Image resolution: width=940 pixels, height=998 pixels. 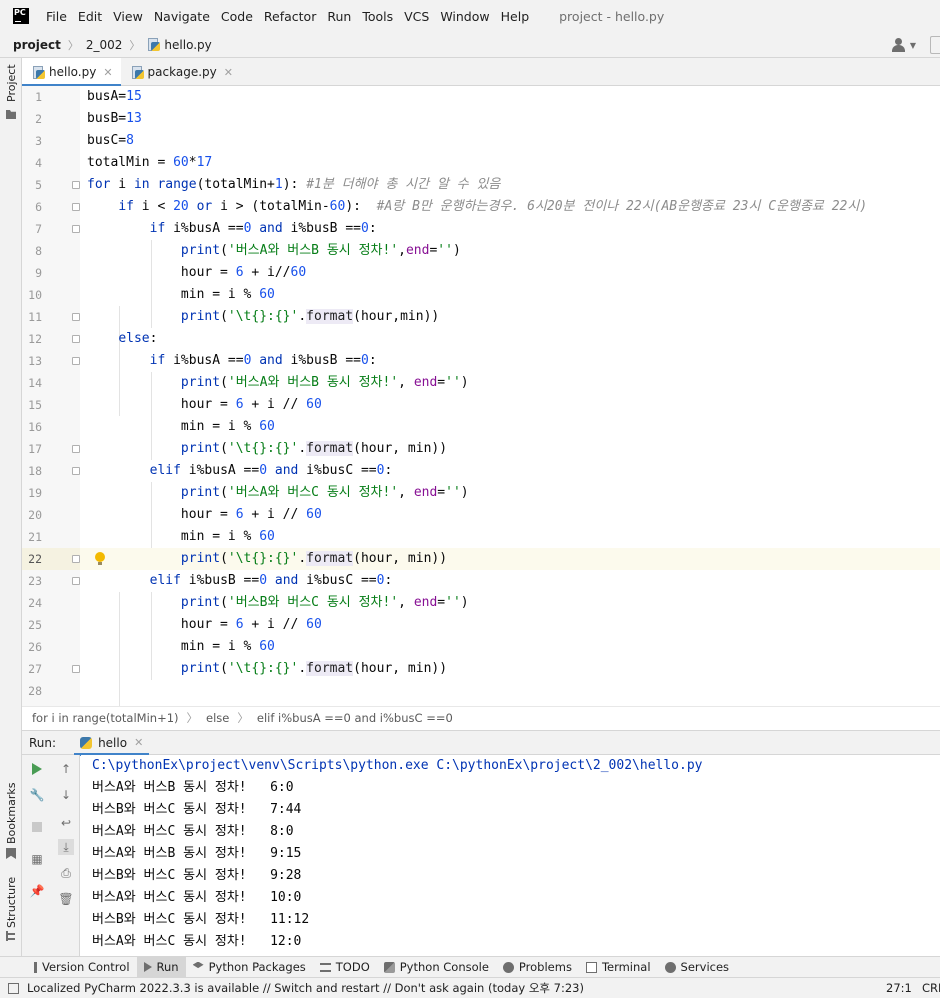 I want to click on console-output-line: 버스A와 버스B 동시 정차! 6:0, so click(x=193, y=787).